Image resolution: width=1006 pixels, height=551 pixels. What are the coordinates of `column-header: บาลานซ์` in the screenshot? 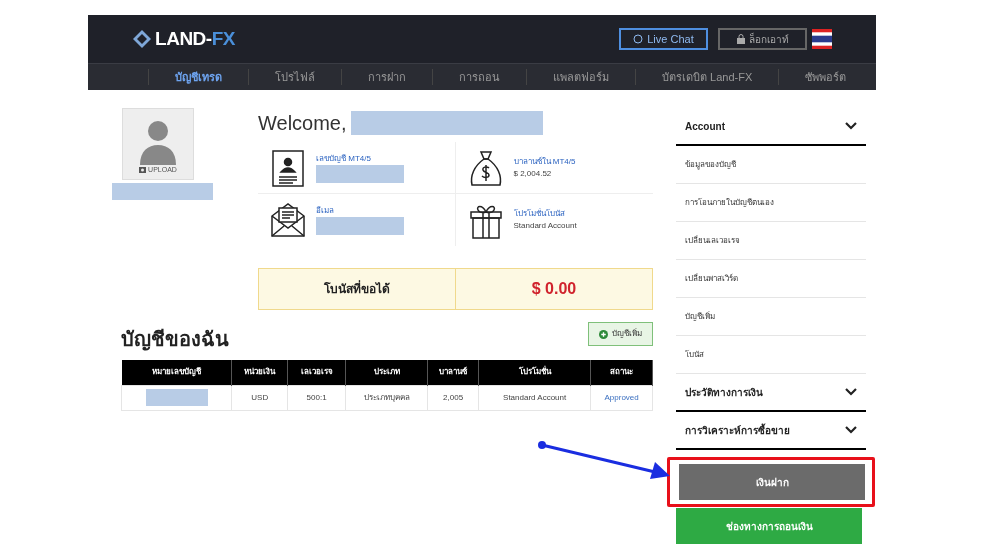 It's located at (453, 372).